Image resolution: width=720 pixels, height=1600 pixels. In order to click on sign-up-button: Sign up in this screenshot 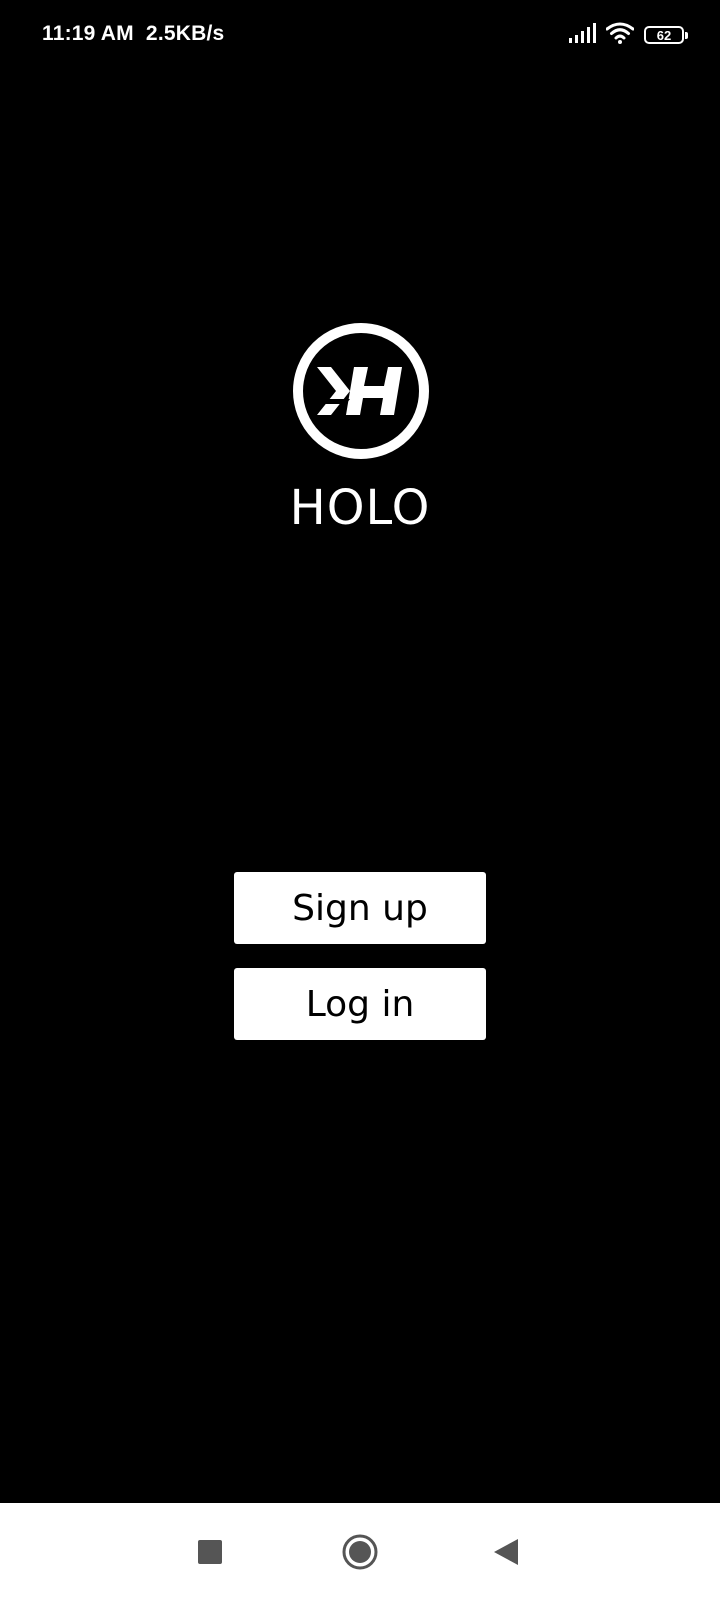, I will do `click(360, 908)`.